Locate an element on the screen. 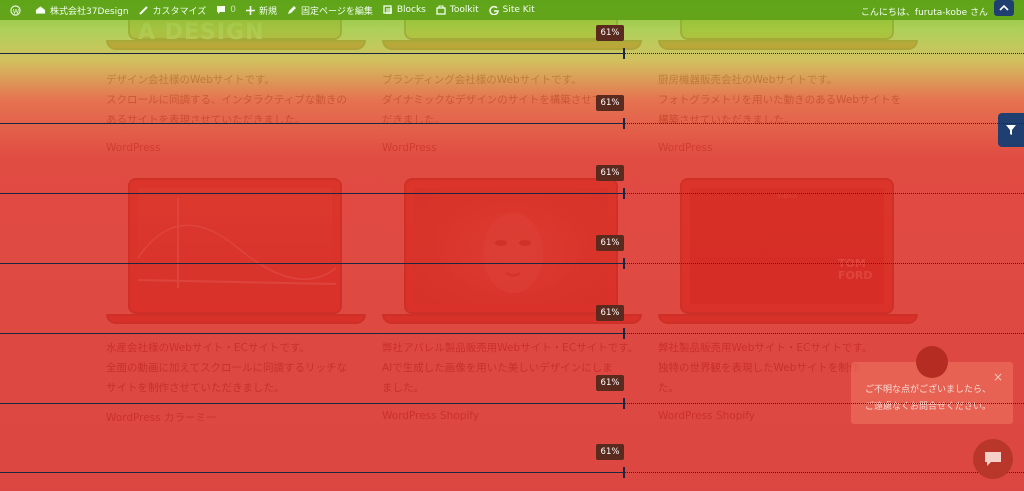 Image resolution: width=1024 pixels, height=491 pixels. work-desc-line: 厨房機器販売会社のWebサイトです。 is located at coordinates (748, 80).